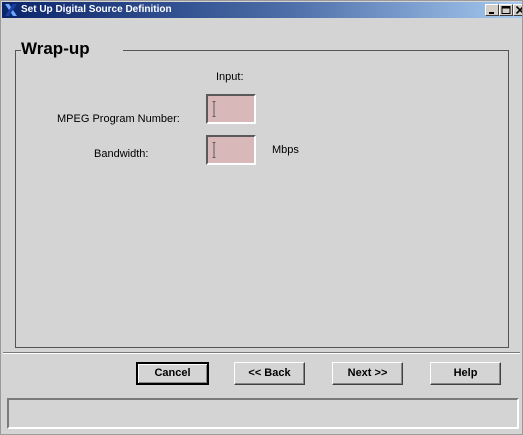  I want to click on mpeg-program-number-input, so click(231, 109).